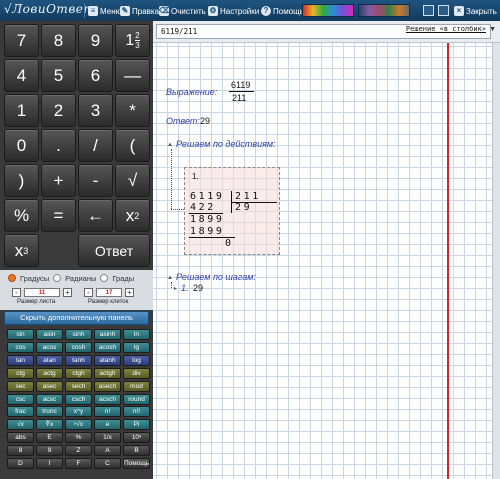  Describe the element at coordinates (328, 10) in the screenshot. I see `theme-palette-button` at that location.